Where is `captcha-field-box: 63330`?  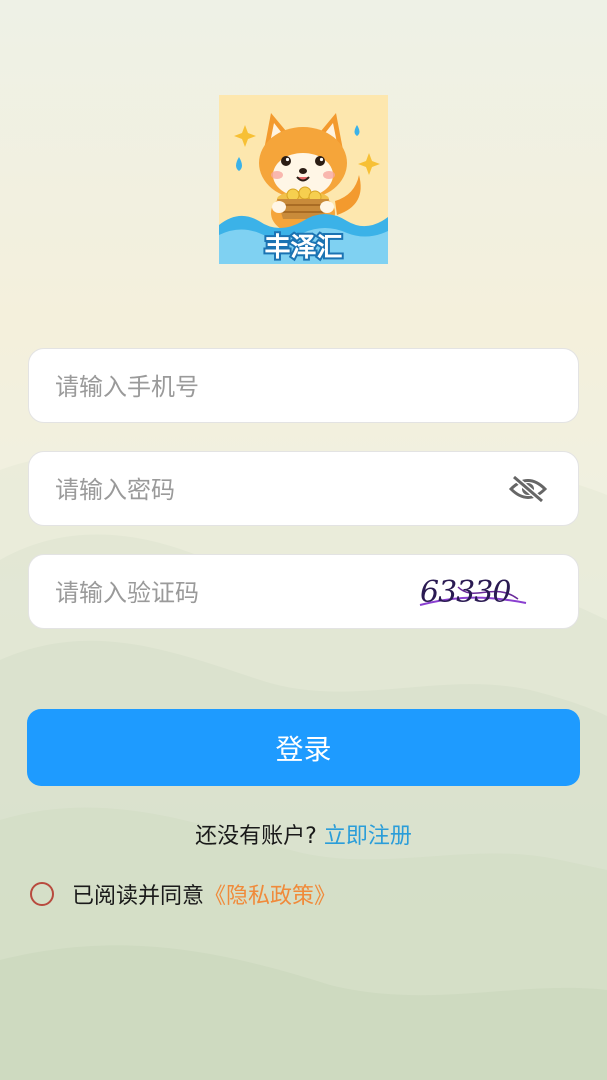
captcha-field-box: 63330 is located at coordinates (303, 592).